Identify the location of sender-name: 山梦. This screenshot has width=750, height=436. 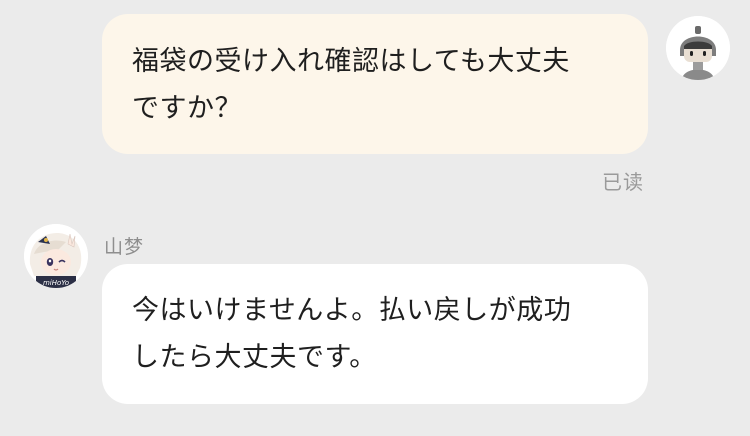
(124, 247).